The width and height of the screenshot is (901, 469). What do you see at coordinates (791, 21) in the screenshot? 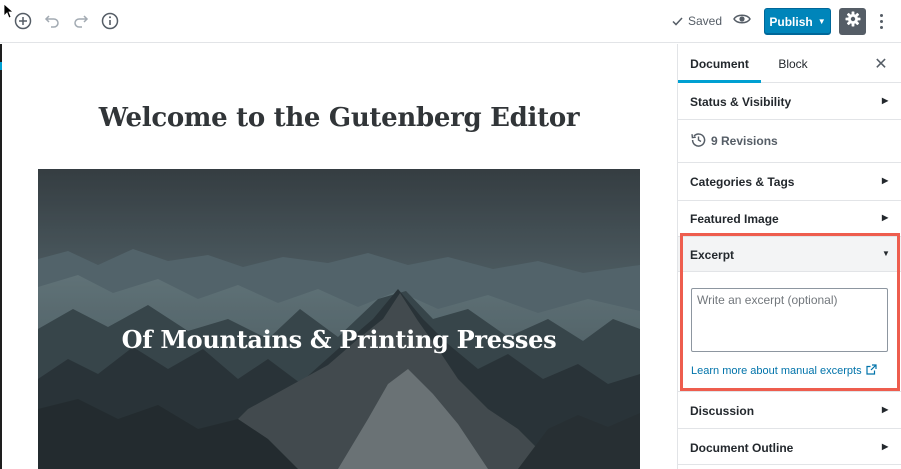
I see `publish-label: Publish` at bounding box center [791, 21].